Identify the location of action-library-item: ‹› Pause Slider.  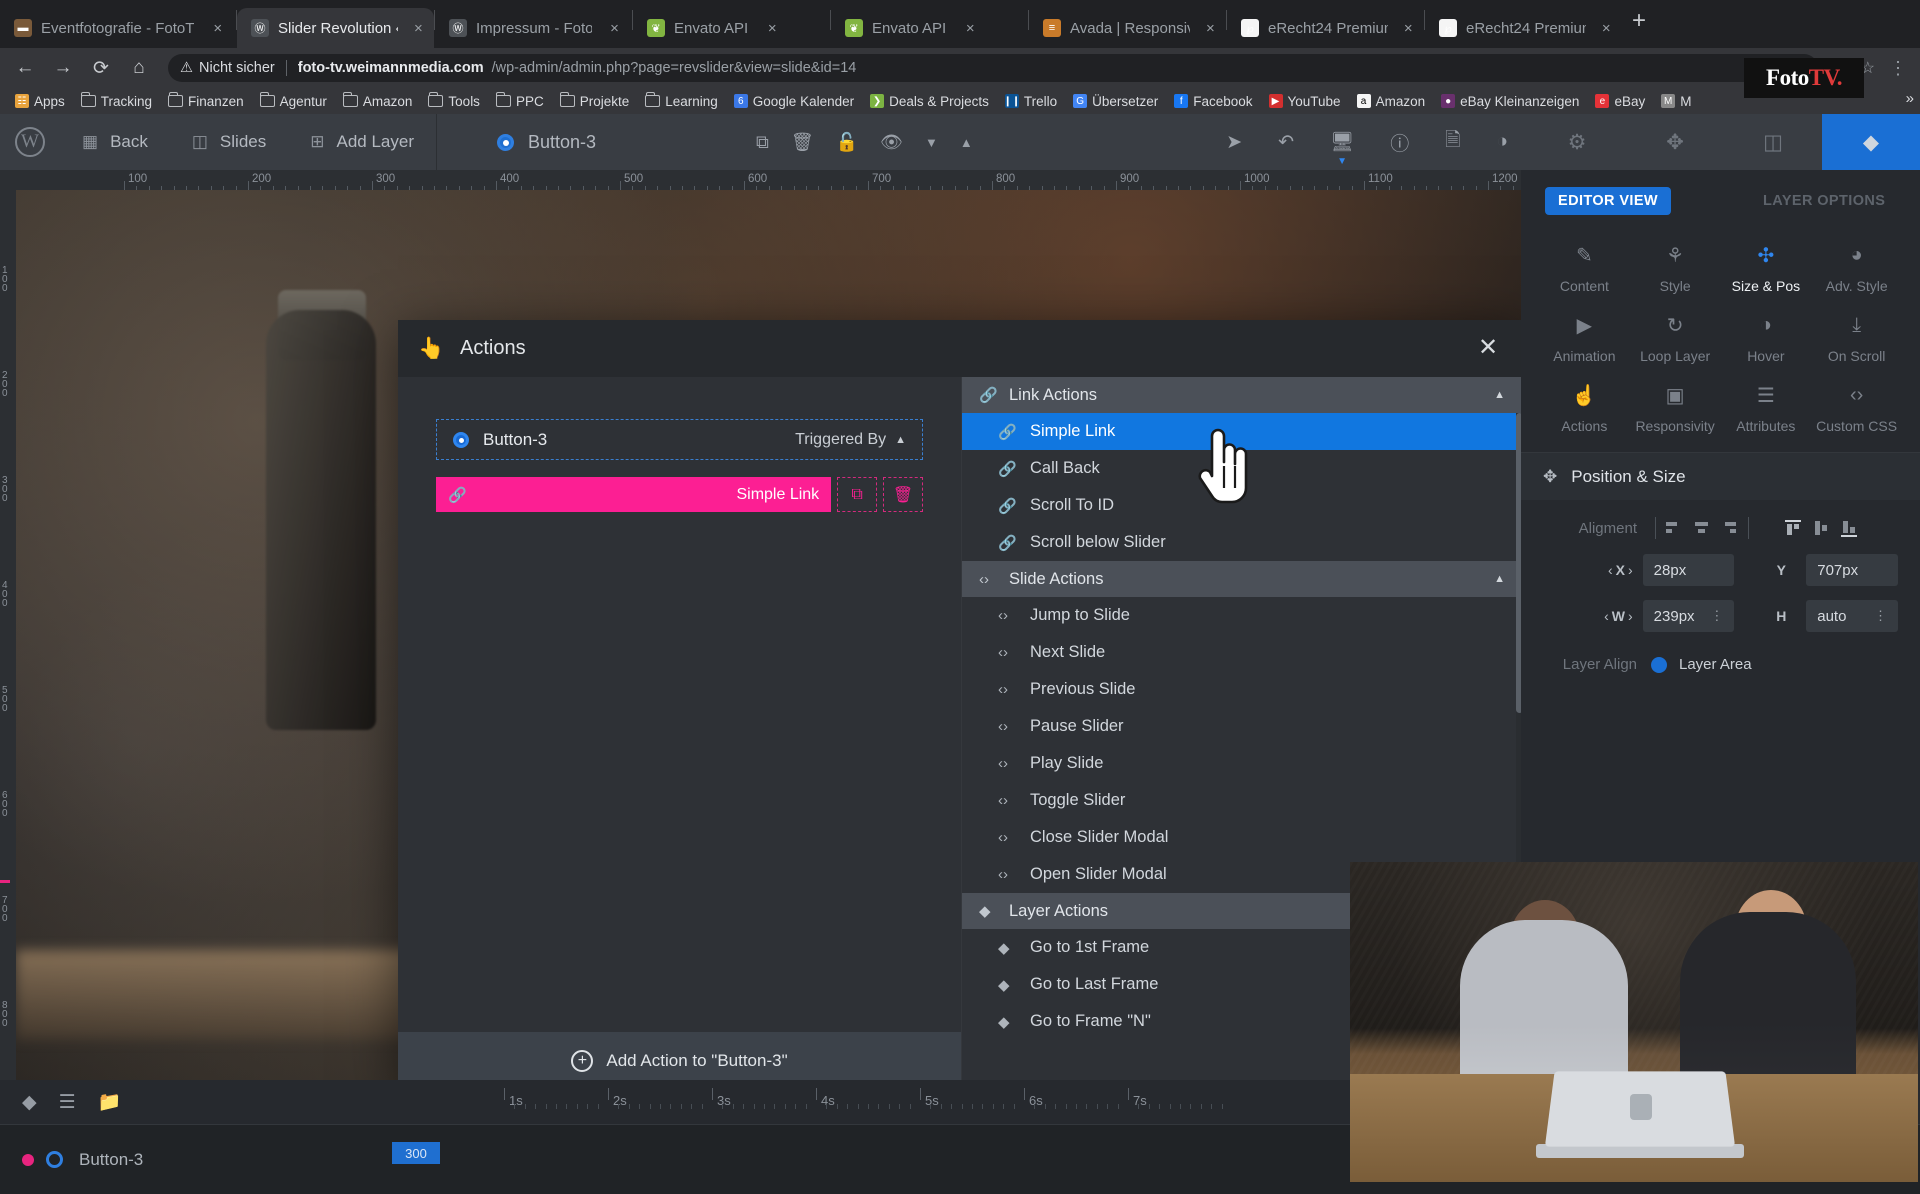
(1242, 726).